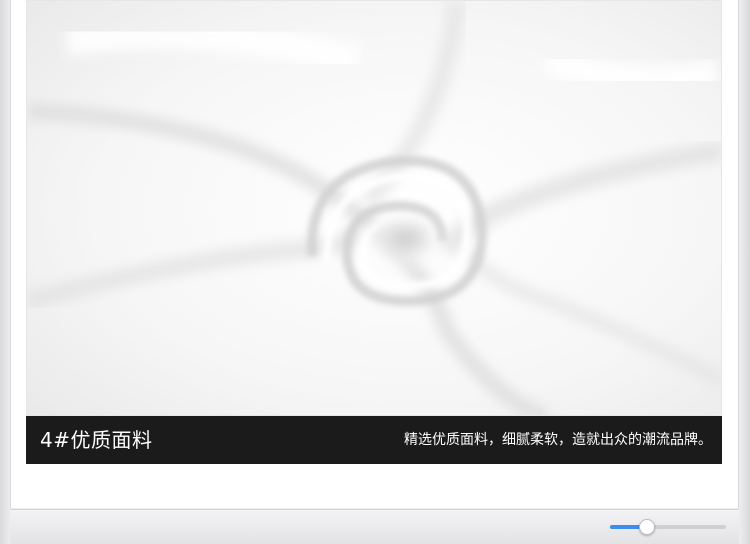 Image resolution: width=750 pixels, height=544 pixels. What do you see at coordinates (647, 527) in the screenshot?
I see `slider-thumb` at bounding box center [647, 527].